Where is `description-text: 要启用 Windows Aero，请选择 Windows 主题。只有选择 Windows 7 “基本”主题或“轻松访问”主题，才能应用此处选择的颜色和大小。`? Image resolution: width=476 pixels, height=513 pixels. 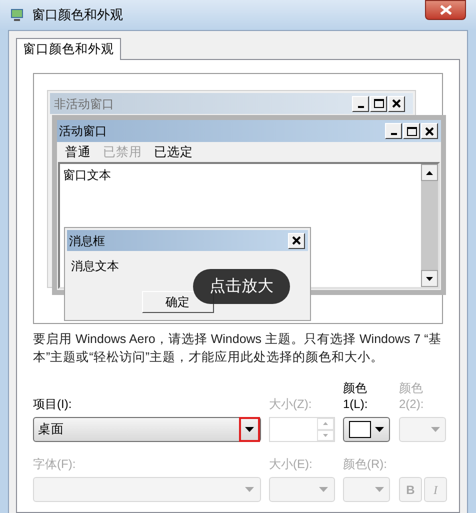
description-text: 要启用 Windows Aero，请选择 Windows 主题。只有选择 Windows 7 “基本”主题或“轻松访问”主题，才能应用此处选择的颜色和大小。 is located at coordinates (237, 348).